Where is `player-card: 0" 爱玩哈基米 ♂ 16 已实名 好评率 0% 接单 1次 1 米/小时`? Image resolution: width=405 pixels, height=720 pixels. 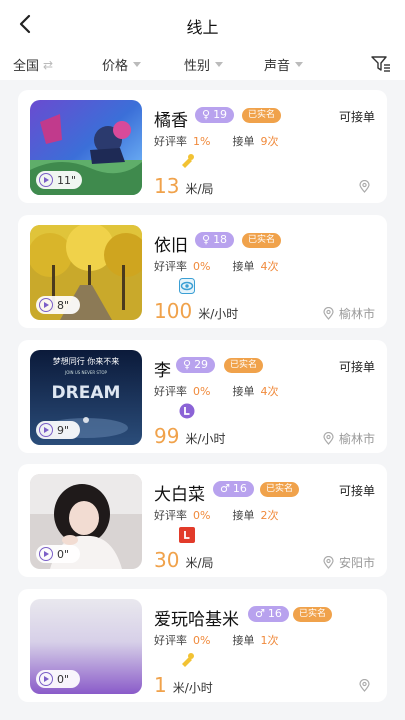 player-card: 0" 爱玩哈基米 ♂ 16 已实名 好评率 0% 接单 1次 1 米/小时 is located at coordinates (202, 645).